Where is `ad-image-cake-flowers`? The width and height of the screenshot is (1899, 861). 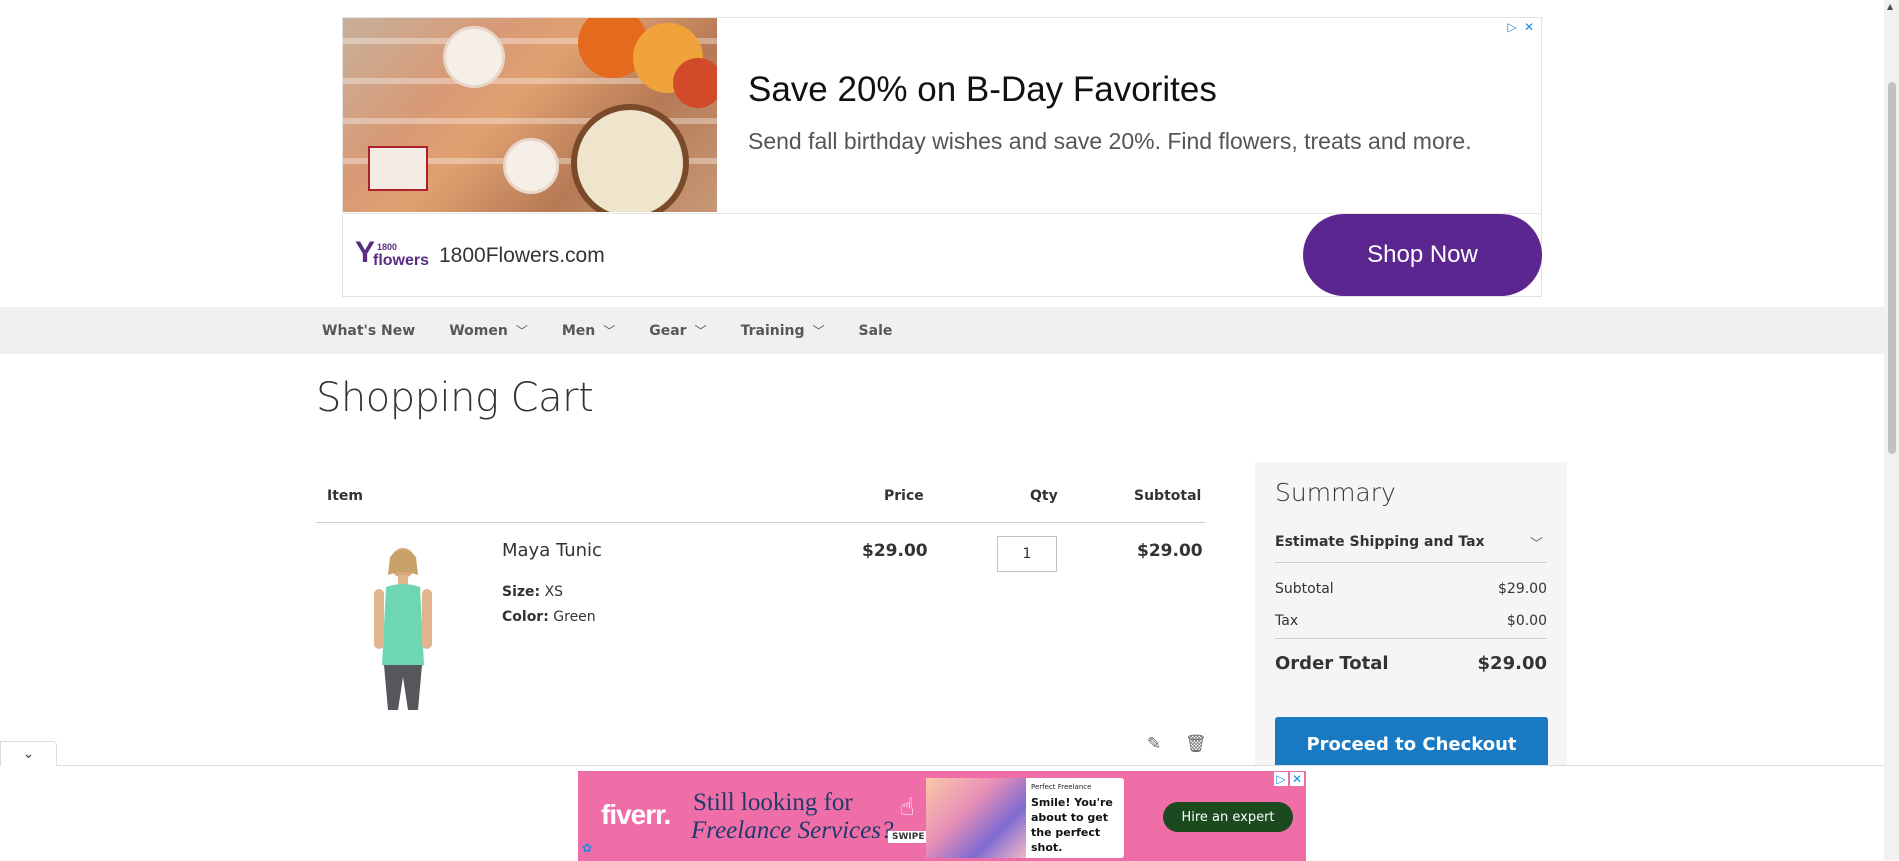 ad-image-cake-flowers is located at coordinates (530, 115).